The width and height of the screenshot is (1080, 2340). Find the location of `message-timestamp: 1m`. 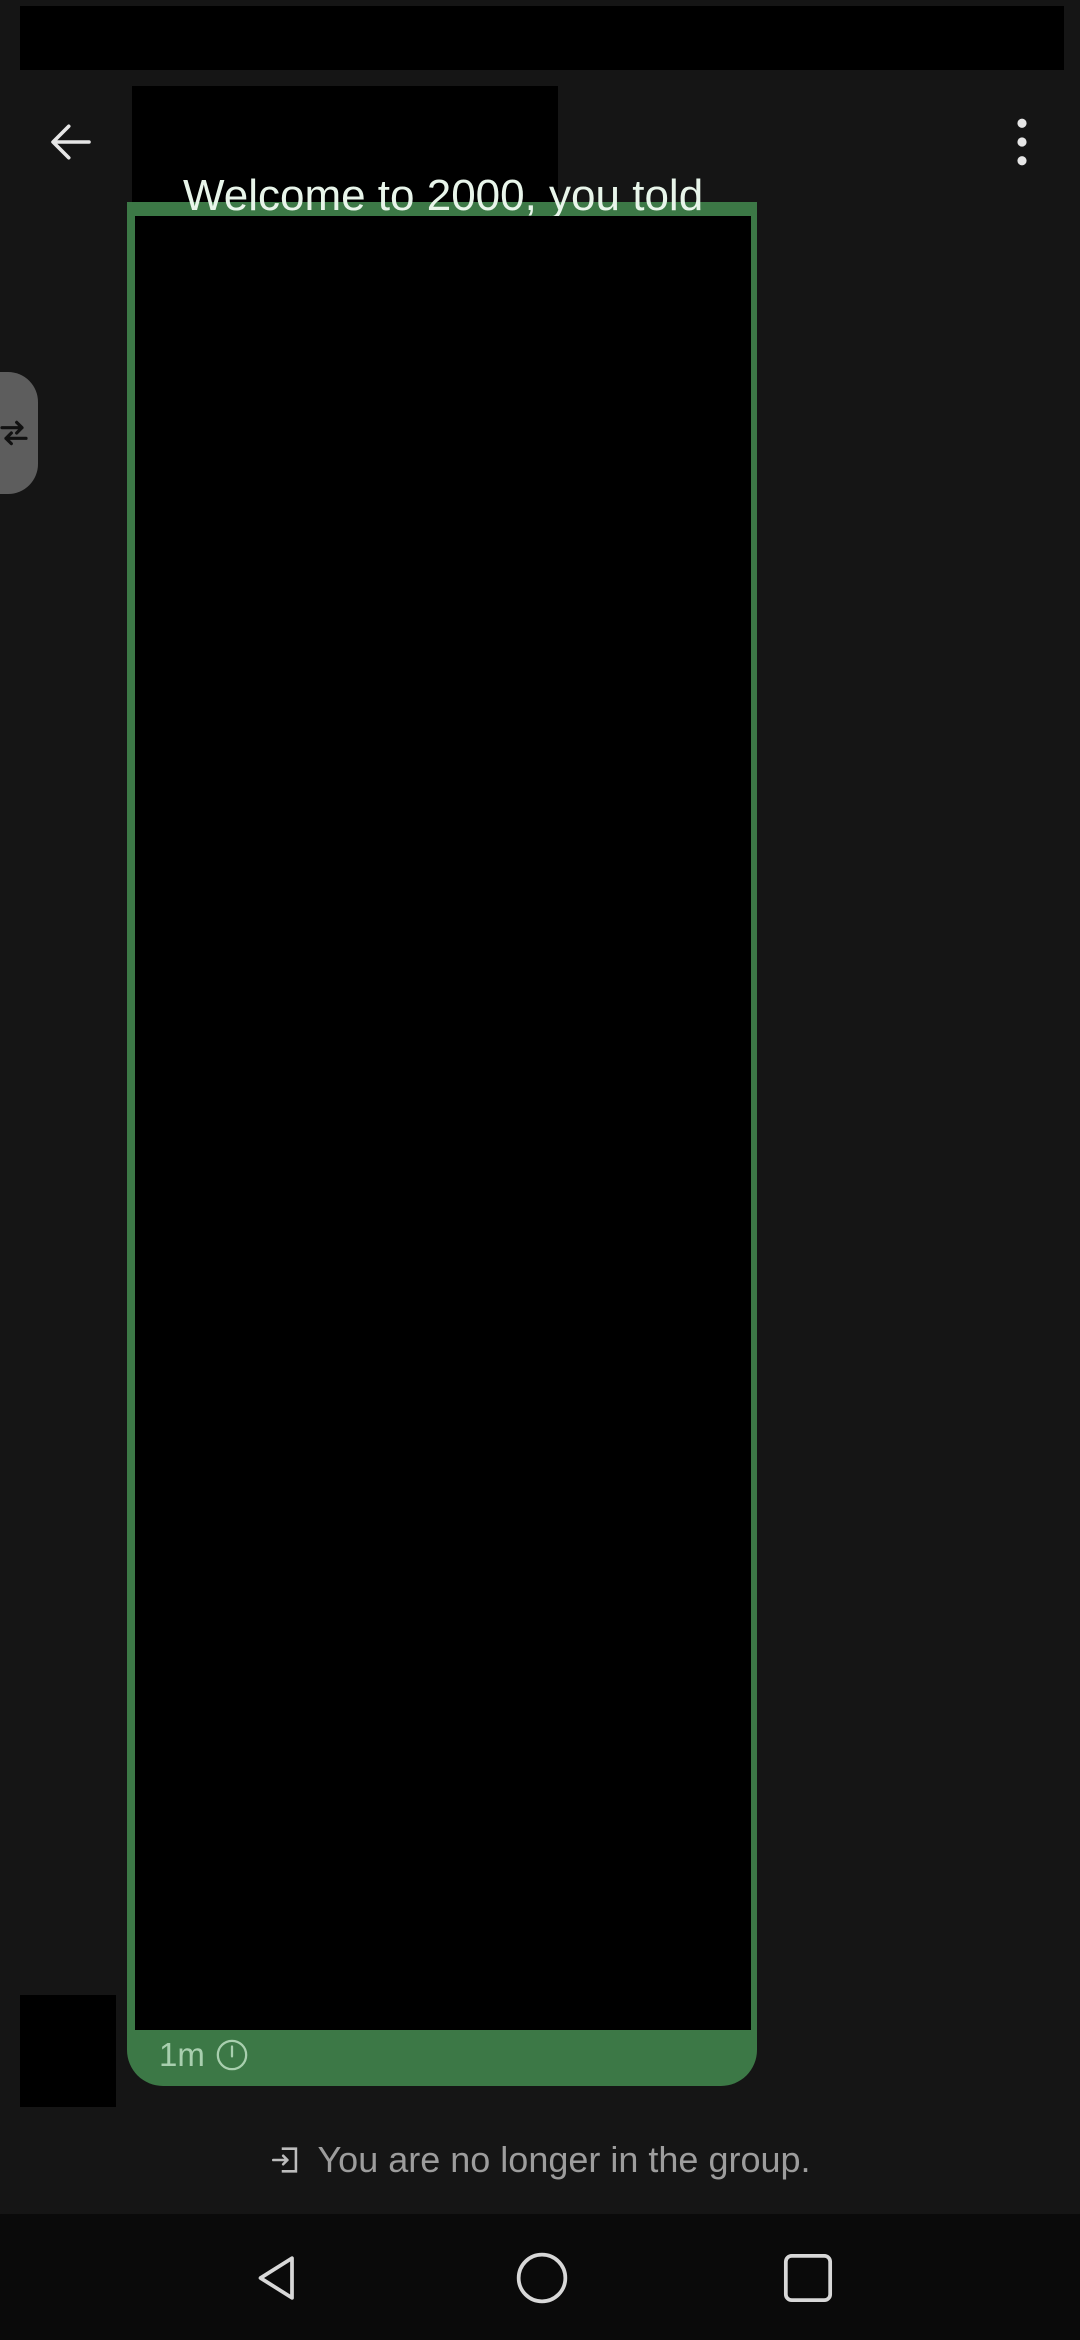

message-timestamp: 1m is located at coordinates (182, 2054).